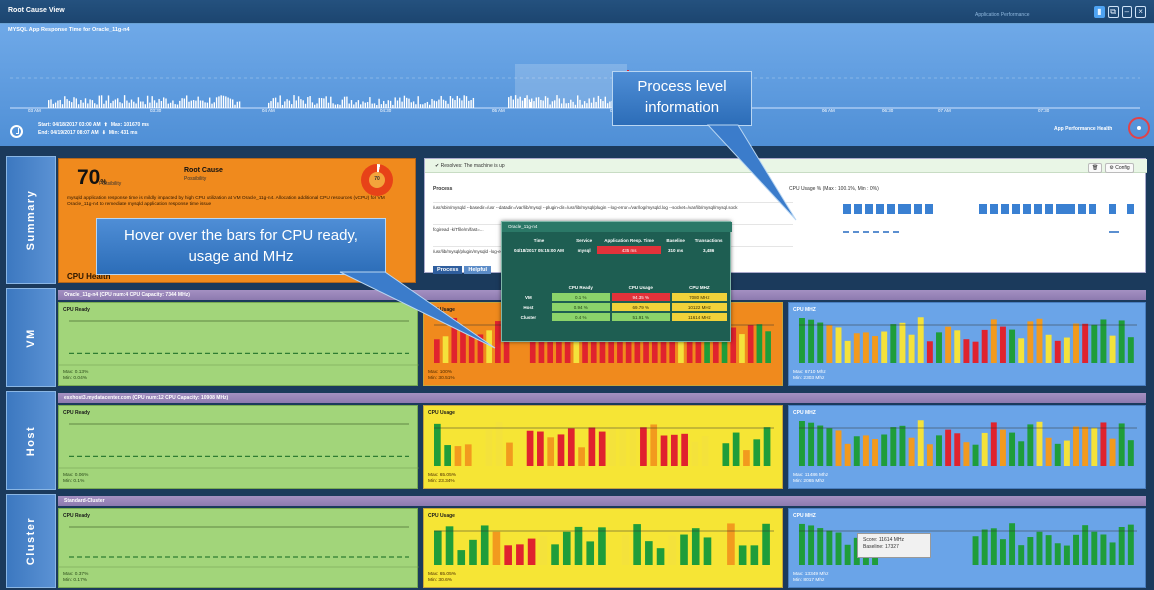 The image size is (1154, 590). What do you see at coordinates (603, 548) in the screenshot?
I see `cluster-cpu-usage-panel: CPU Usage Max: 65.05% Min: 30.6%` at bounding box center [603, 548].